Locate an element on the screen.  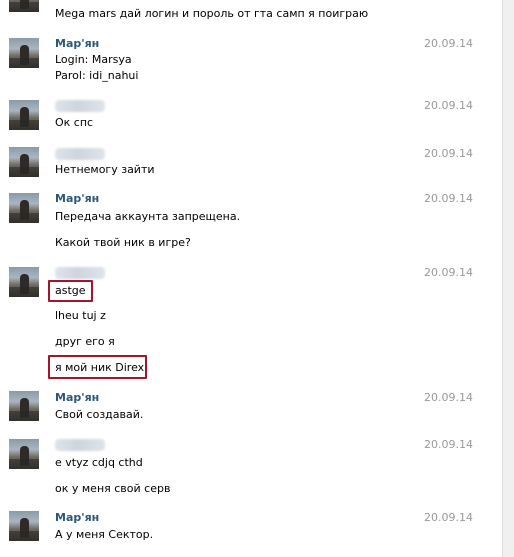
message-text: lheu tuj z is located at coordinates (80, 315).